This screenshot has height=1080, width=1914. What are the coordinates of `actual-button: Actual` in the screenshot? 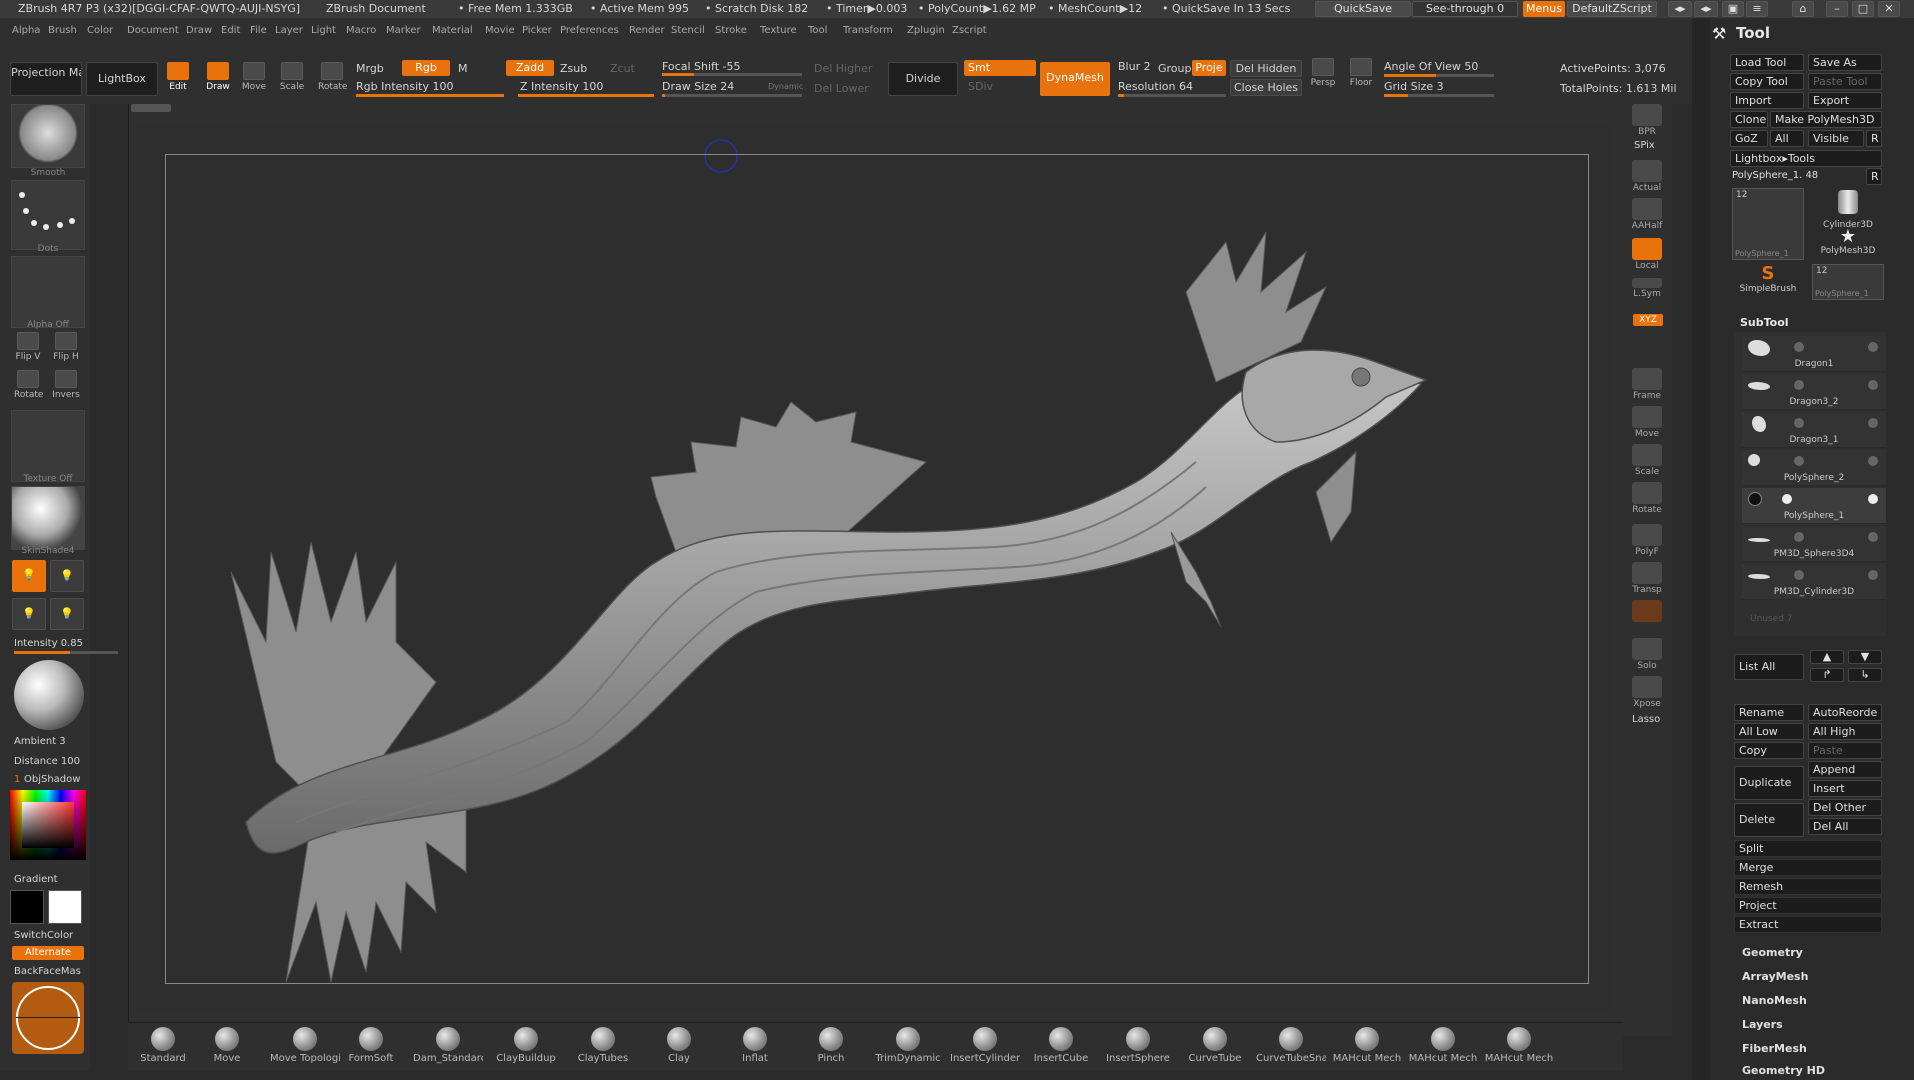 It's located at (1647, 177).